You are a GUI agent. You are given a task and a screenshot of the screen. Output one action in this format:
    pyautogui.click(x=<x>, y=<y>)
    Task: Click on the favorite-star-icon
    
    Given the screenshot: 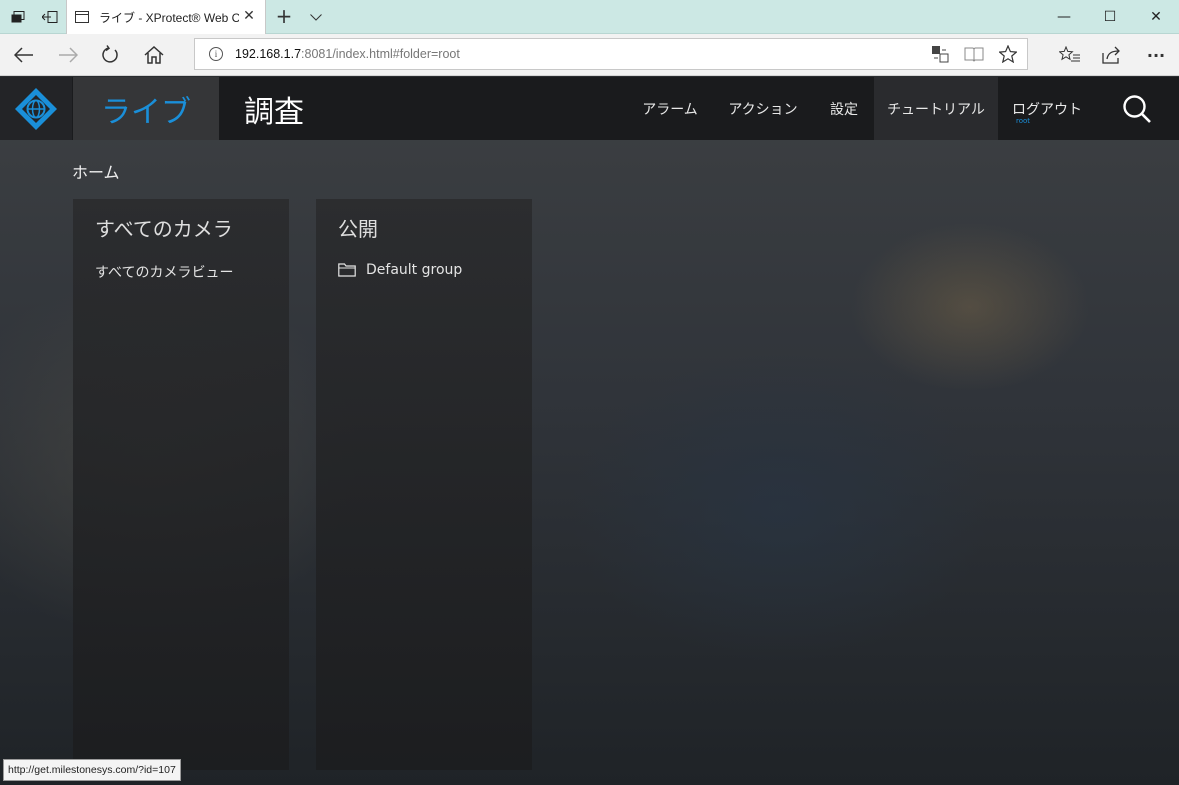 What is the action you would take?
    pyautogui.click(x=1008, y=54)
    